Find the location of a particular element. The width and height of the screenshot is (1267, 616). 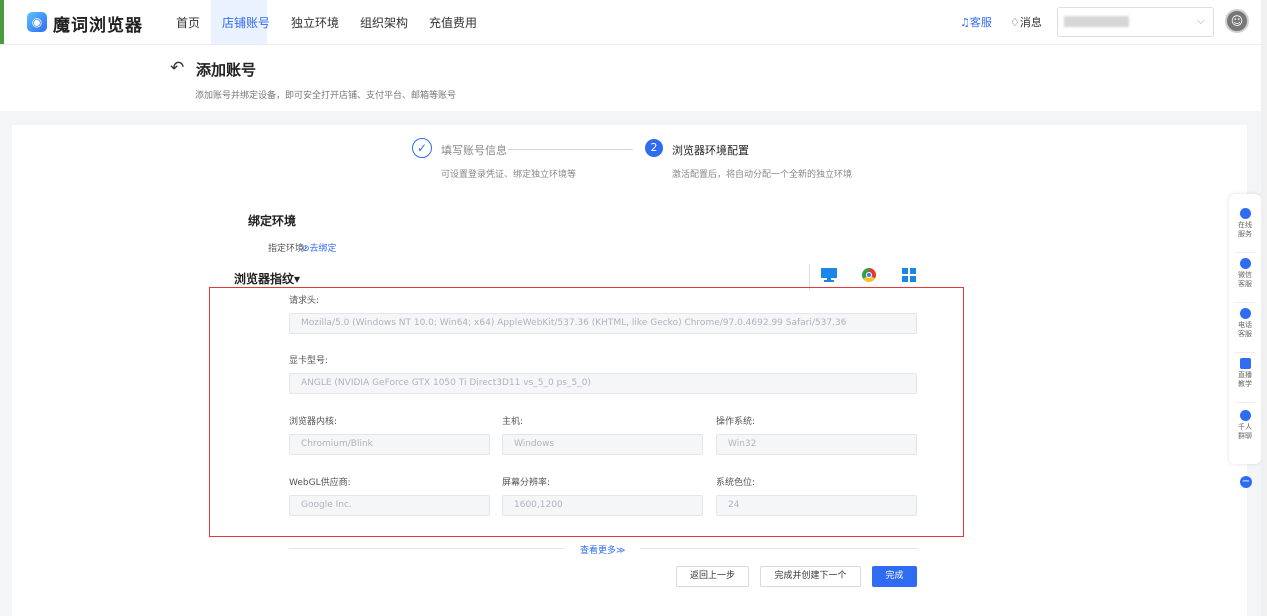

go-bind-link: ⊘去绑定 is located at coordinates (319, 247).